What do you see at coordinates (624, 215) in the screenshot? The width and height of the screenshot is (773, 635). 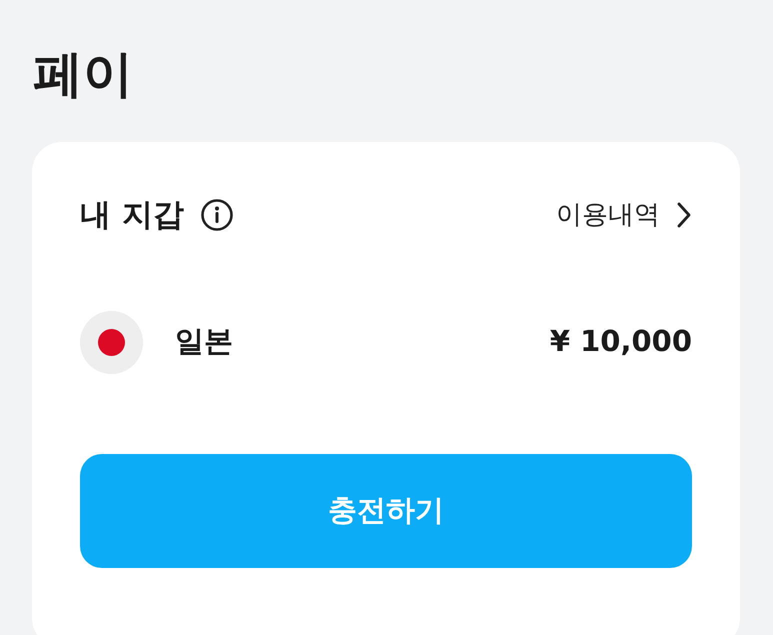 I see `history-link: 이용내역` at bounding box center [624, 215].